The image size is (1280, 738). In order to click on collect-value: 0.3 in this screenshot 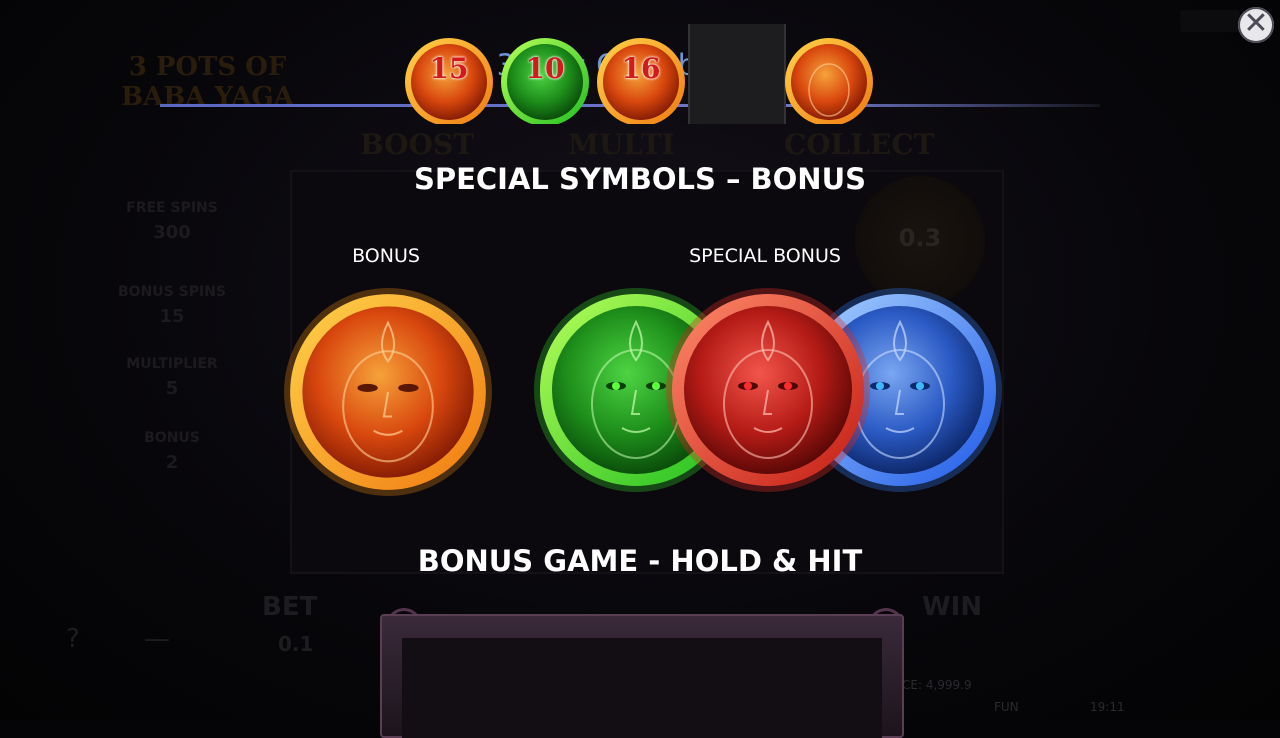, I will do `click(920, 238)`.